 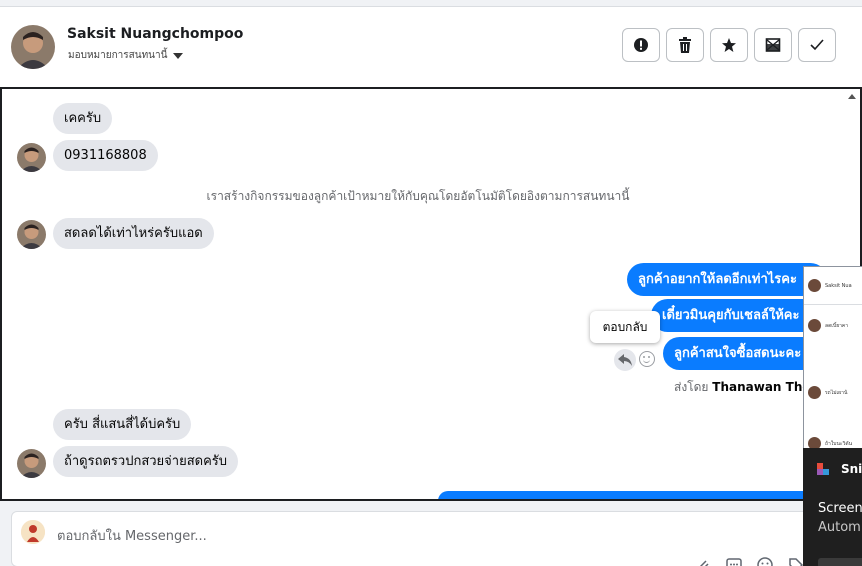 I want to click on header-actions, so click(x=729, y=45).